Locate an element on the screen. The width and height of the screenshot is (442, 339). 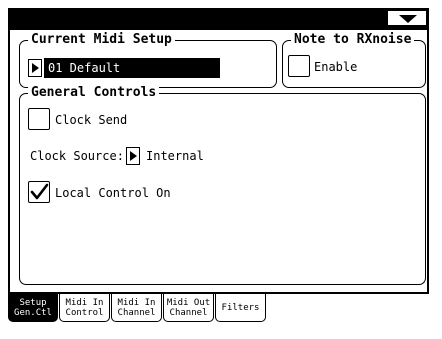
page-menu-button is located at coordinates (407, 18).